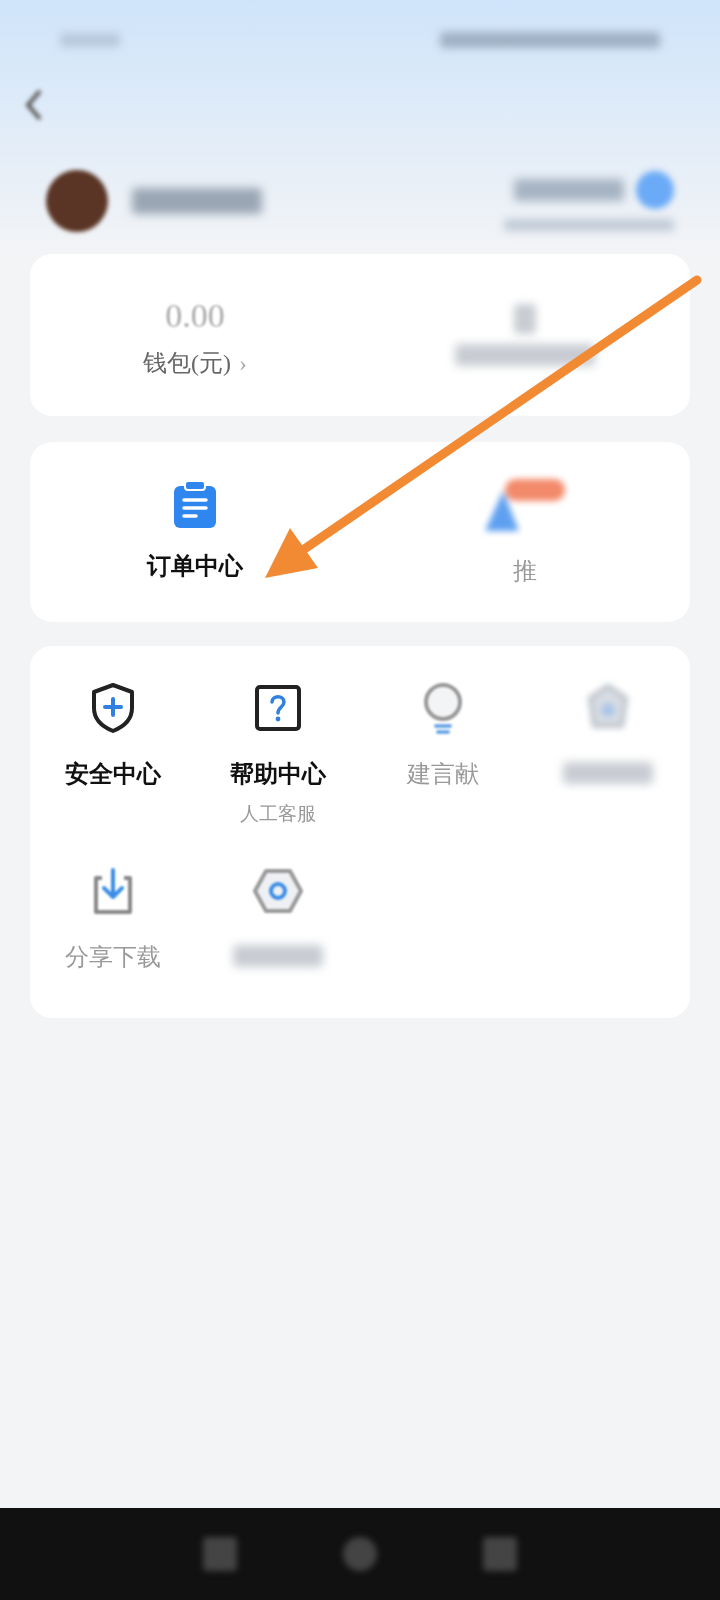 This screenshot has width=720, height=1600. Describe the element at coordinates (655, 190) in the screenshot. I see `badge-icon` at that location.